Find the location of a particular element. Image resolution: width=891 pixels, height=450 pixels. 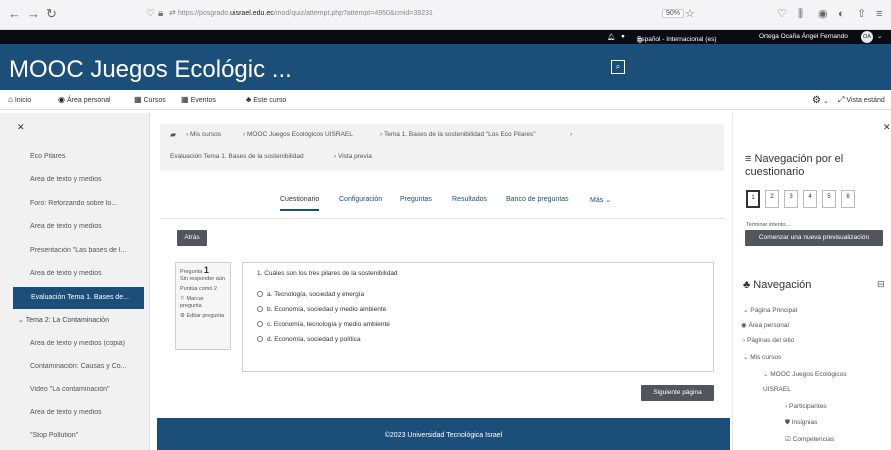

nav-link: ⌄ Mis cursos is located at coordinates (762, 357).